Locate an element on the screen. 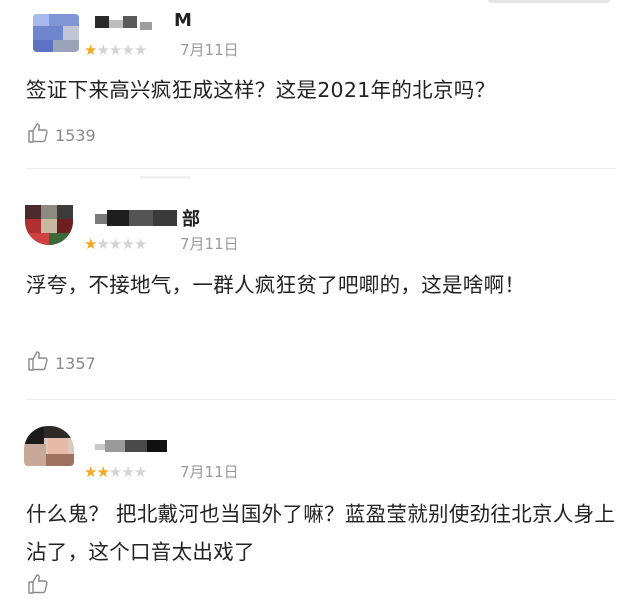  like-button is located at coordinates (40, 586).